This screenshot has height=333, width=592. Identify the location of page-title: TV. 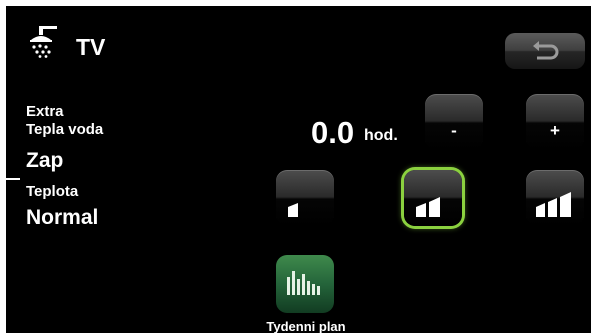
(91, 47).